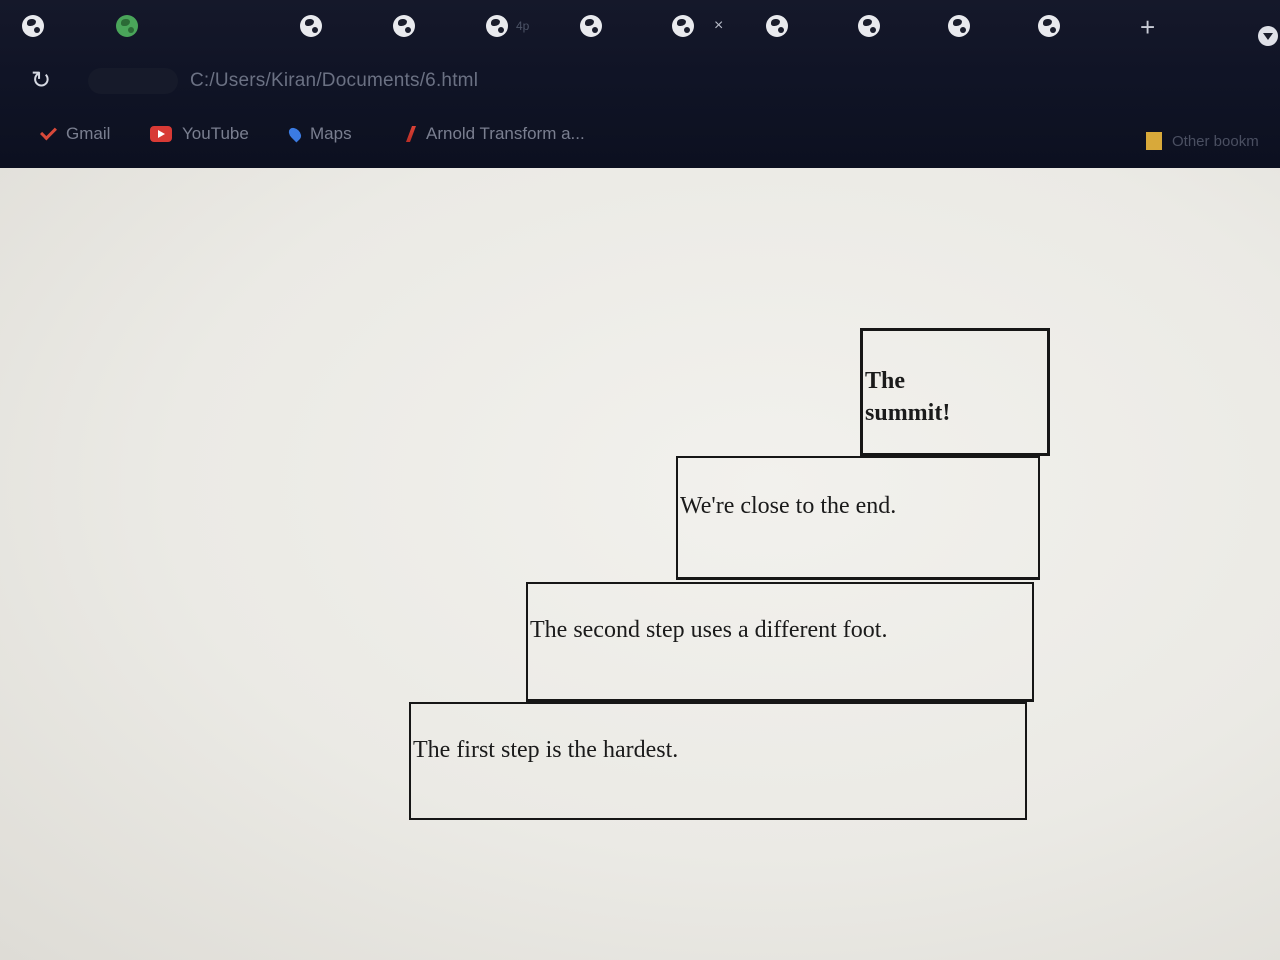 Image resolution: width=1280 pixels, height=960 pixels. I want to click on bookmark-youtube: YouTube, so click(199, 134).